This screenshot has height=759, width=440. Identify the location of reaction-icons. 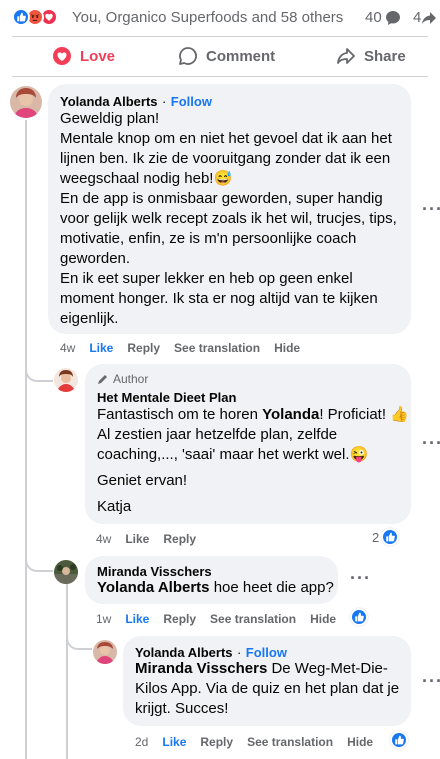
(35, 17).